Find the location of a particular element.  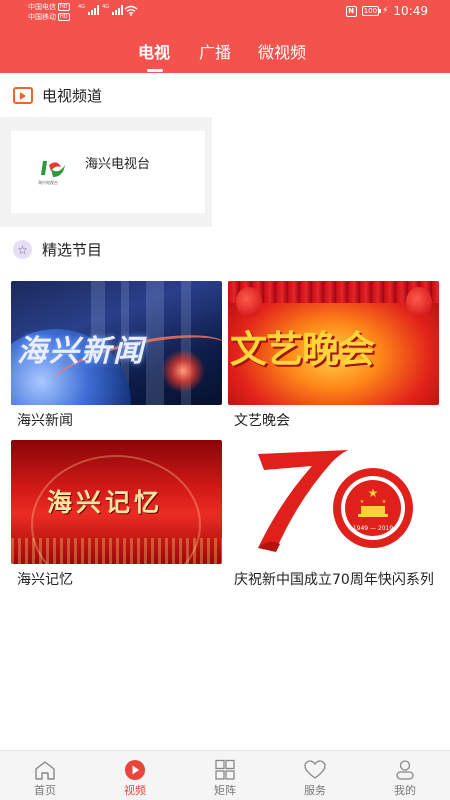

battery-icon: 100 ⚡ is located at coordinates (375, 11).